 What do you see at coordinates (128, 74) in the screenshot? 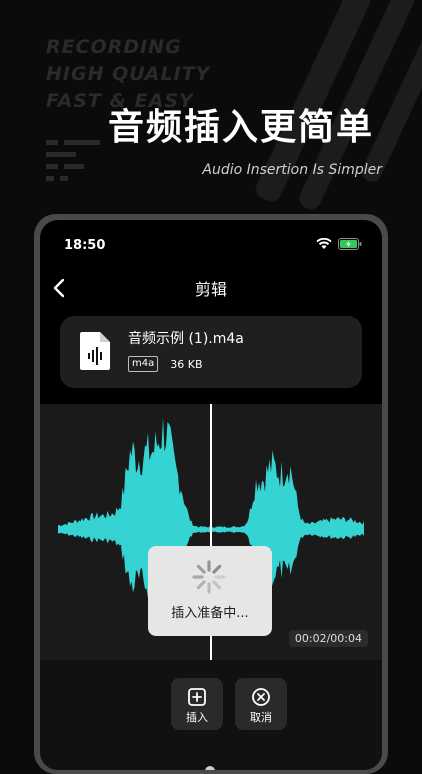
I see `decor-line: HIGH QUALITY` at bounding box center [128, 74].